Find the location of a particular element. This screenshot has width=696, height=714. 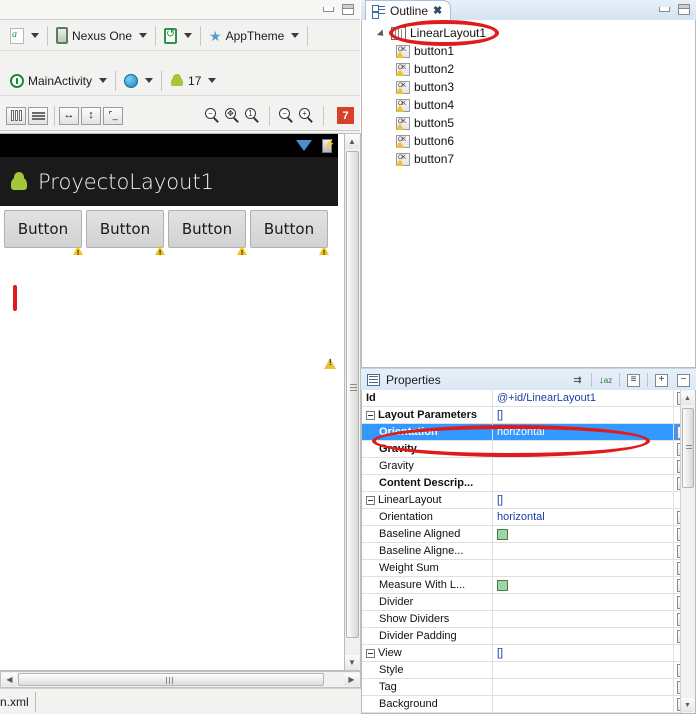

editor-file-tab: n.xml is located at coordinates (18, 701).